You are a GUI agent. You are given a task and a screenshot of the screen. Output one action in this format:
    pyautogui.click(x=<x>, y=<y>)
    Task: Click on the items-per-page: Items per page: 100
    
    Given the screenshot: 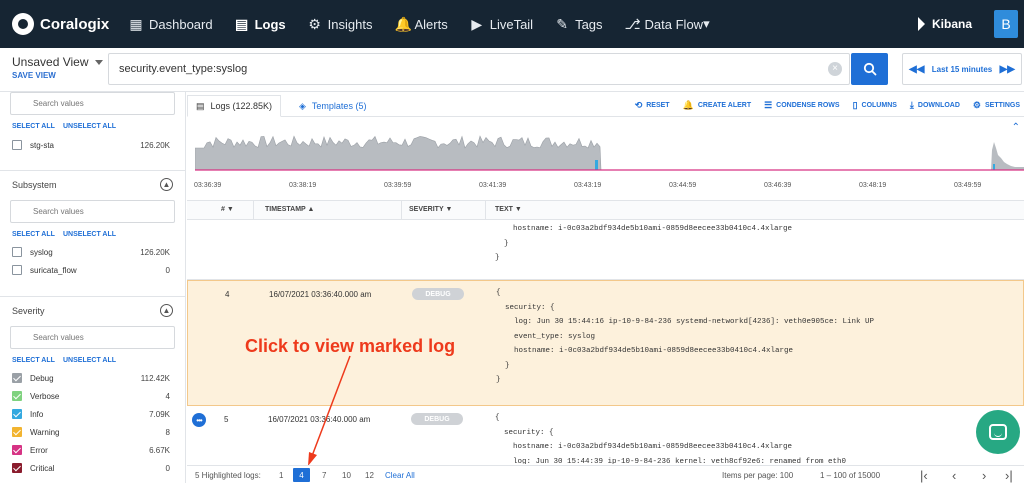 What is the action you would take?
    pyautogui.click(x=757, y=475)
    